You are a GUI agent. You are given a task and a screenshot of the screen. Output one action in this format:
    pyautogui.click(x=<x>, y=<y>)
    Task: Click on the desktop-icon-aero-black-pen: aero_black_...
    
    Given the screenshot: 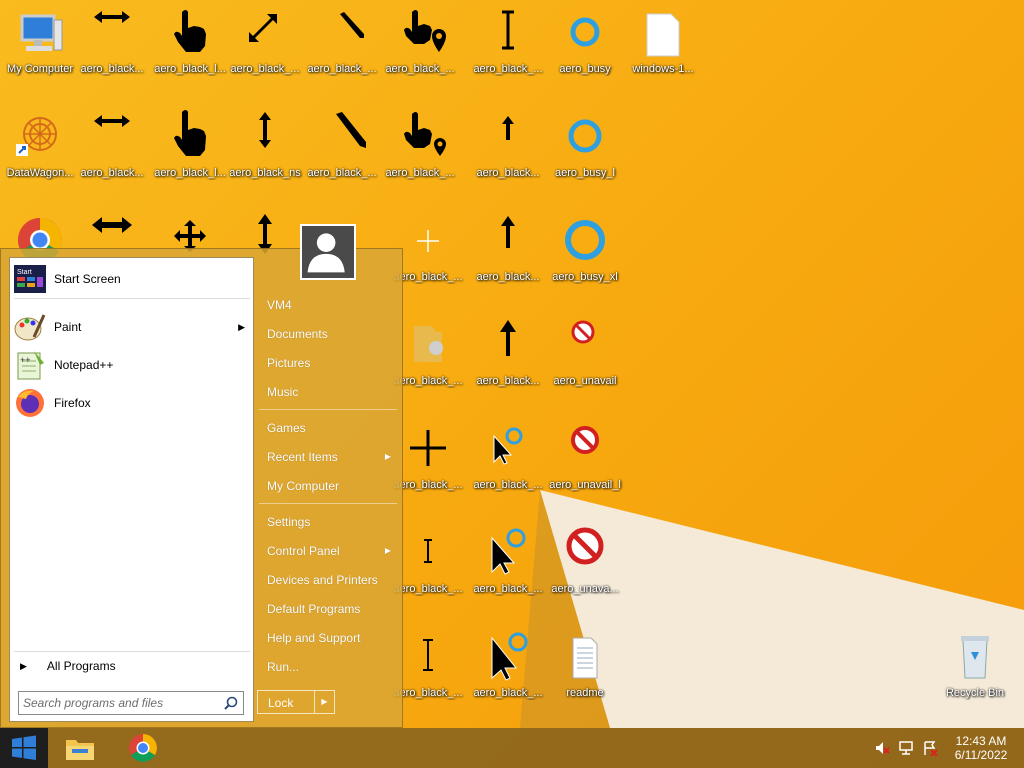 What is the action you would take?
    pyautogui.click(x=342, y=54)
    